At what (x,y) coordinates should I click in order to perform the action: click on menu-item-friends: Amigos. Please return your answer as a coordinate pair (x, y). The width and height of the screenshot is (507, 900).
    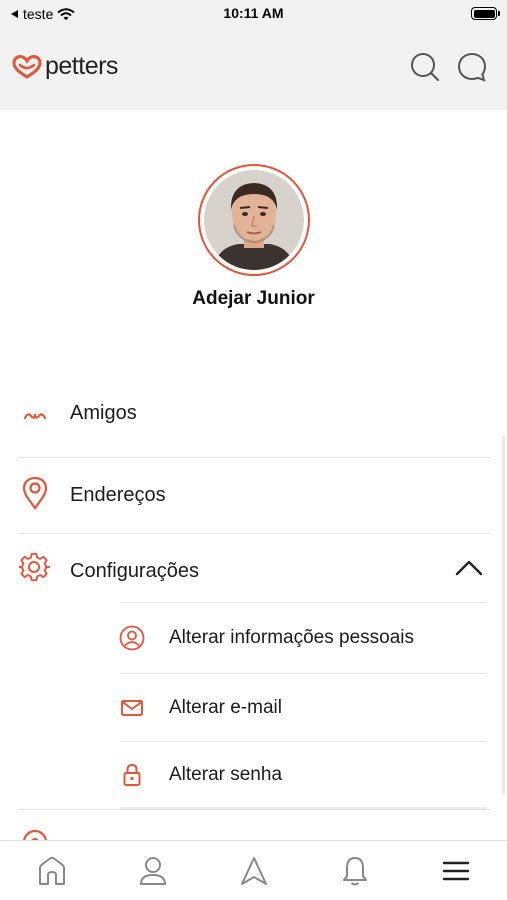
    Looking at the image, I should click on (254, 421).